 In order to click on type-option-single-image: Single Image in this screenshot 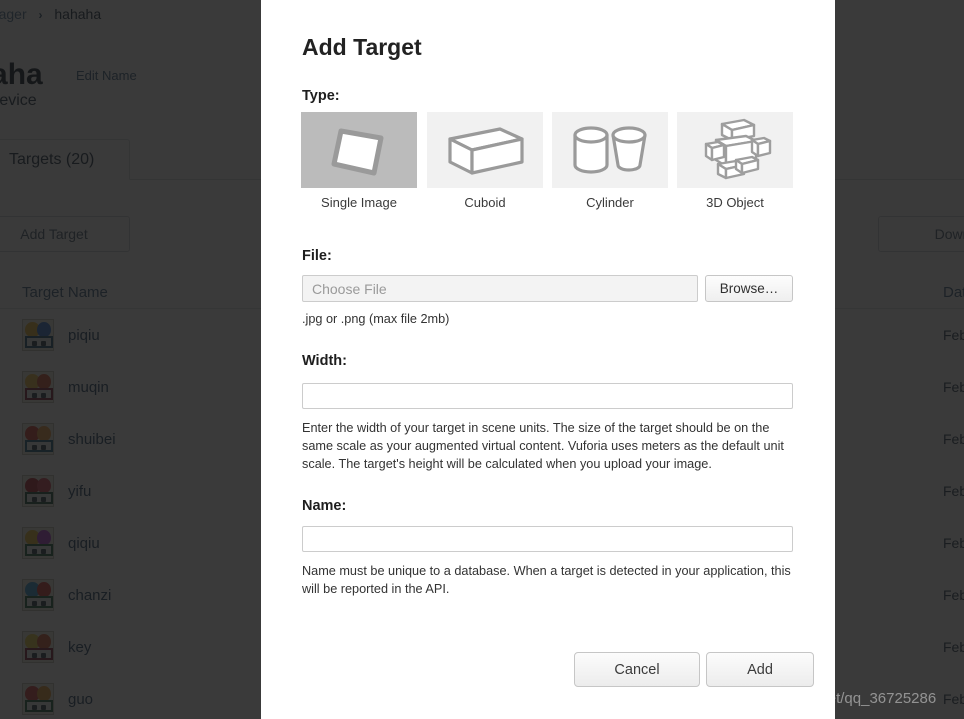, I will do `click(359, 161)`.